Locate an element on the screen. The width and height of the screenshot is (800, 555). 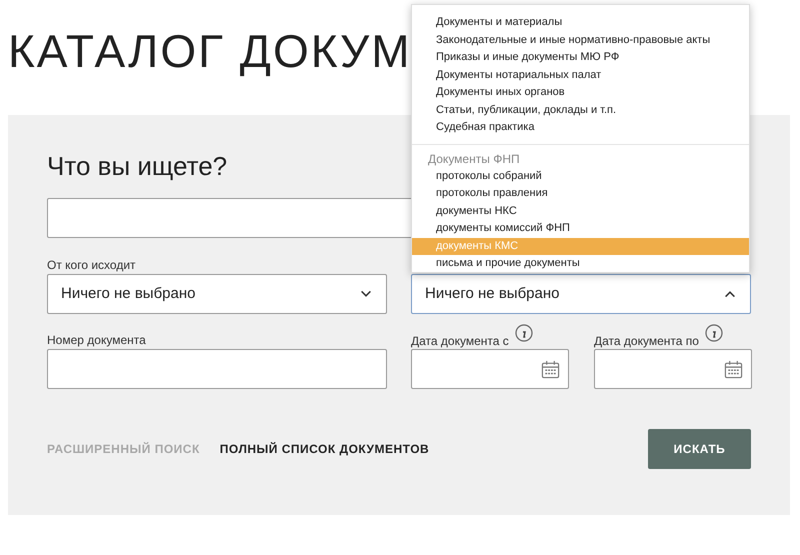
form-heading: Что вы ищете? is located at coordinates (137, 166).